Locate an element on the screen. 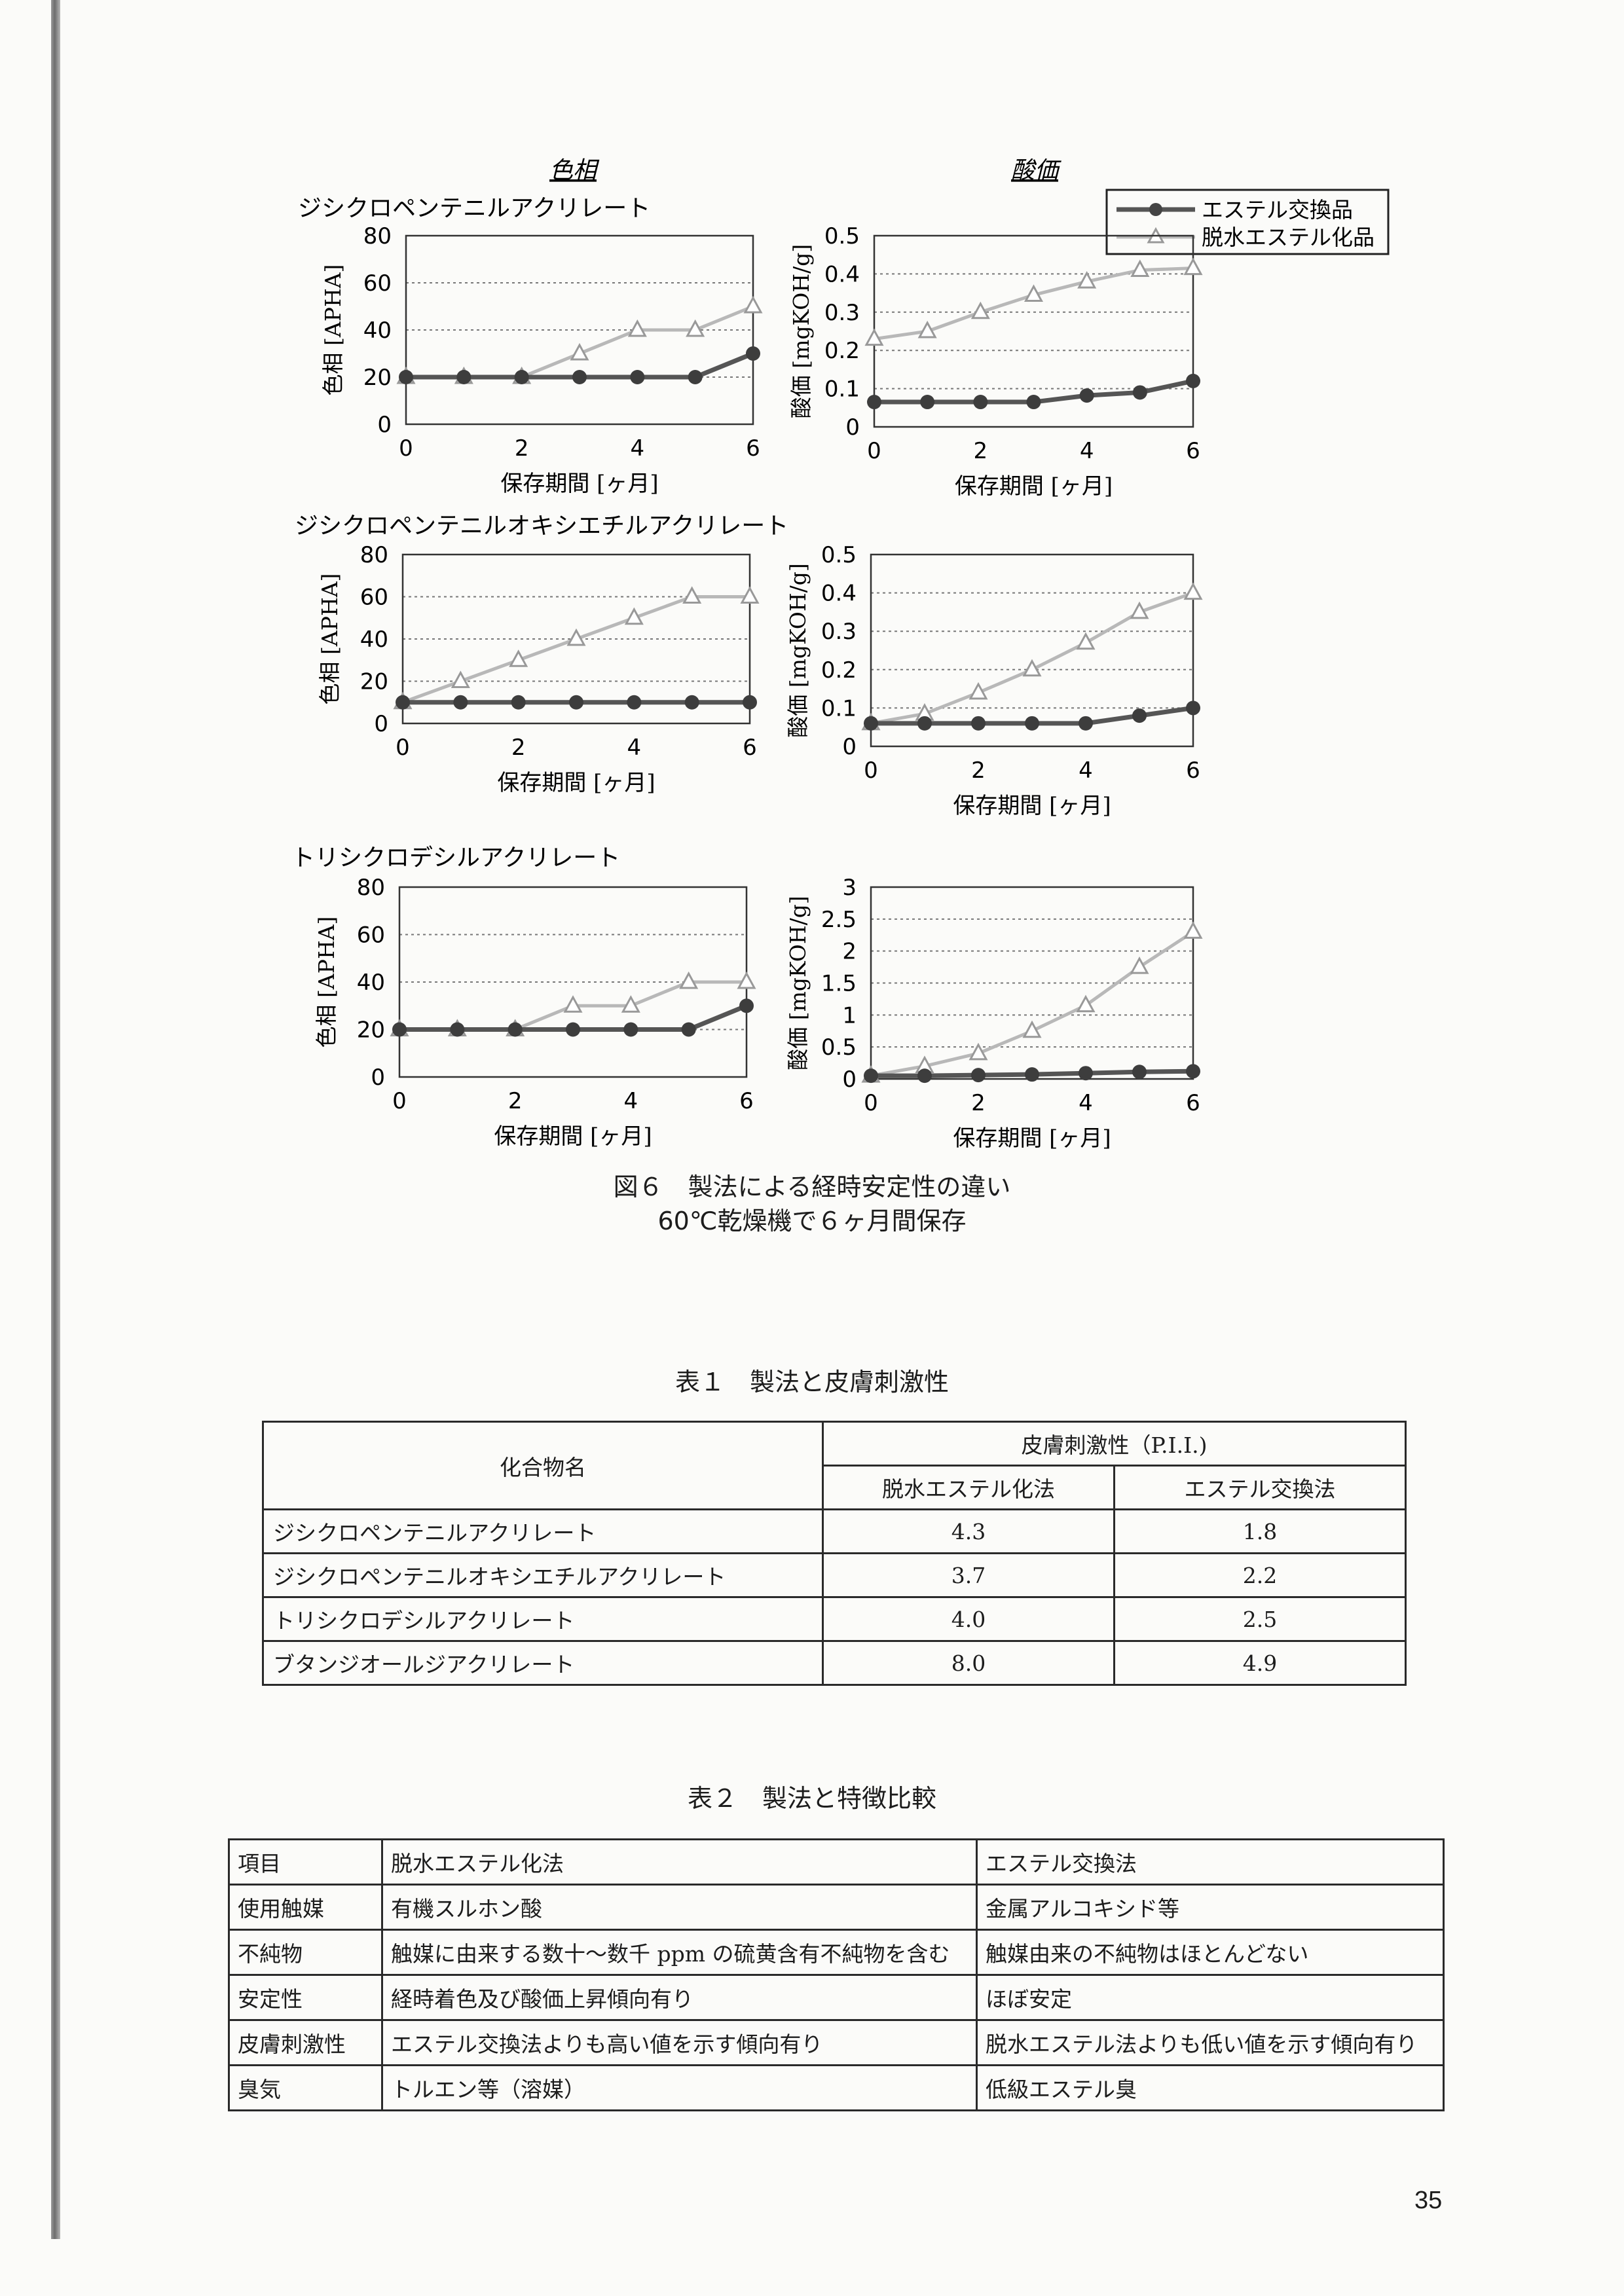 The width and height of the screenshot is (1624, 2296). table1-header-dehydration: 脱水エステル化法 is located at coordinates (968, 1487).